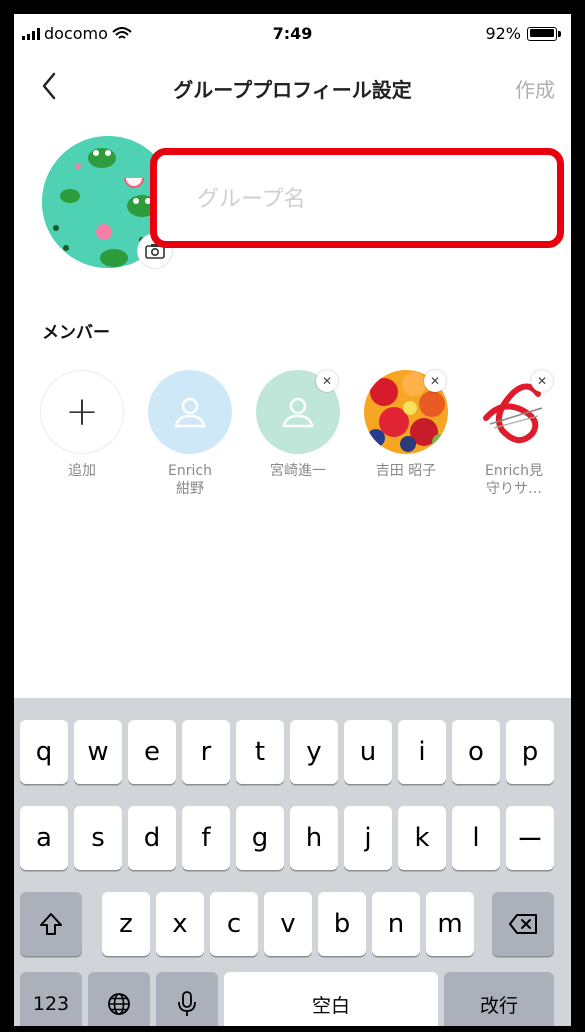  Describe the element at coordinates (76, 333) in the screenshot. I see `members-heading: メンバー` at that location.